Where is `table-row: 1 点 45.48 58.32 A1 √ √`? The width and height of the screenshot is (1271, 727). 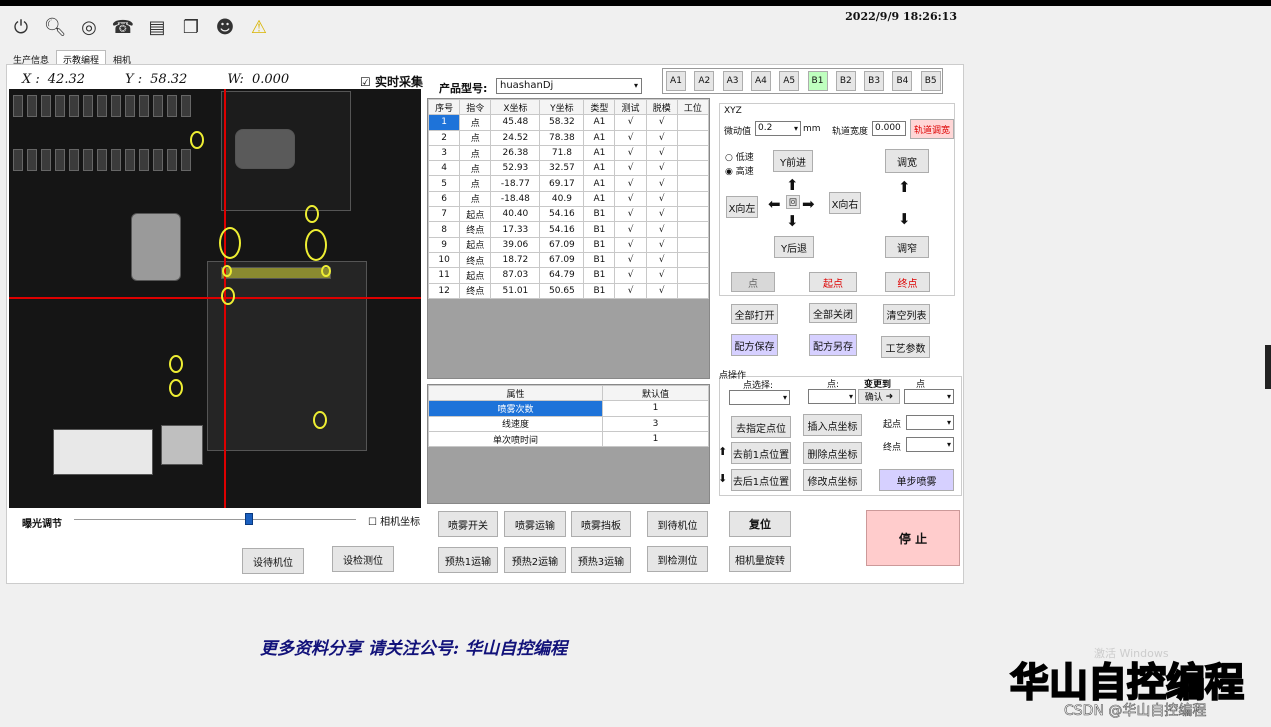 table-row: 1 点 45.48 58.32 A1 √ √ is located at coordinates (568, 122).